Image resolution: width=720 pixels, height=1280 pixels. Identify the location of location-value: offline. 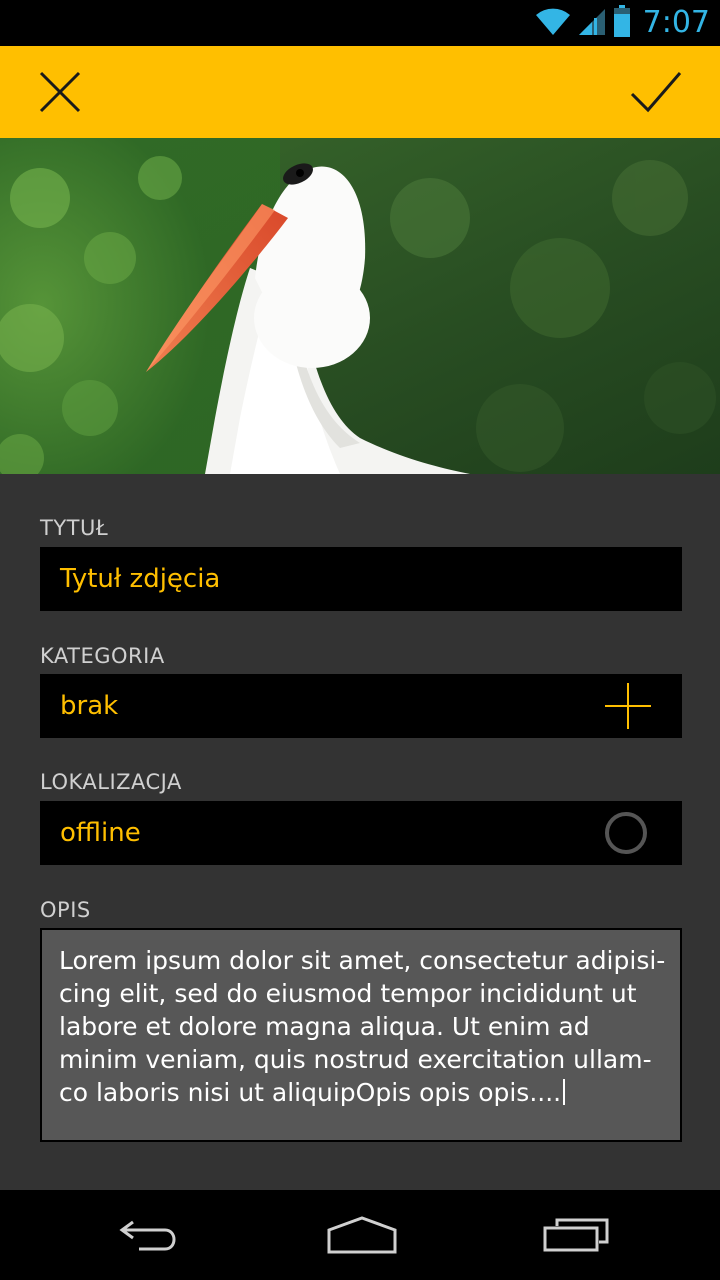
(100, 833).